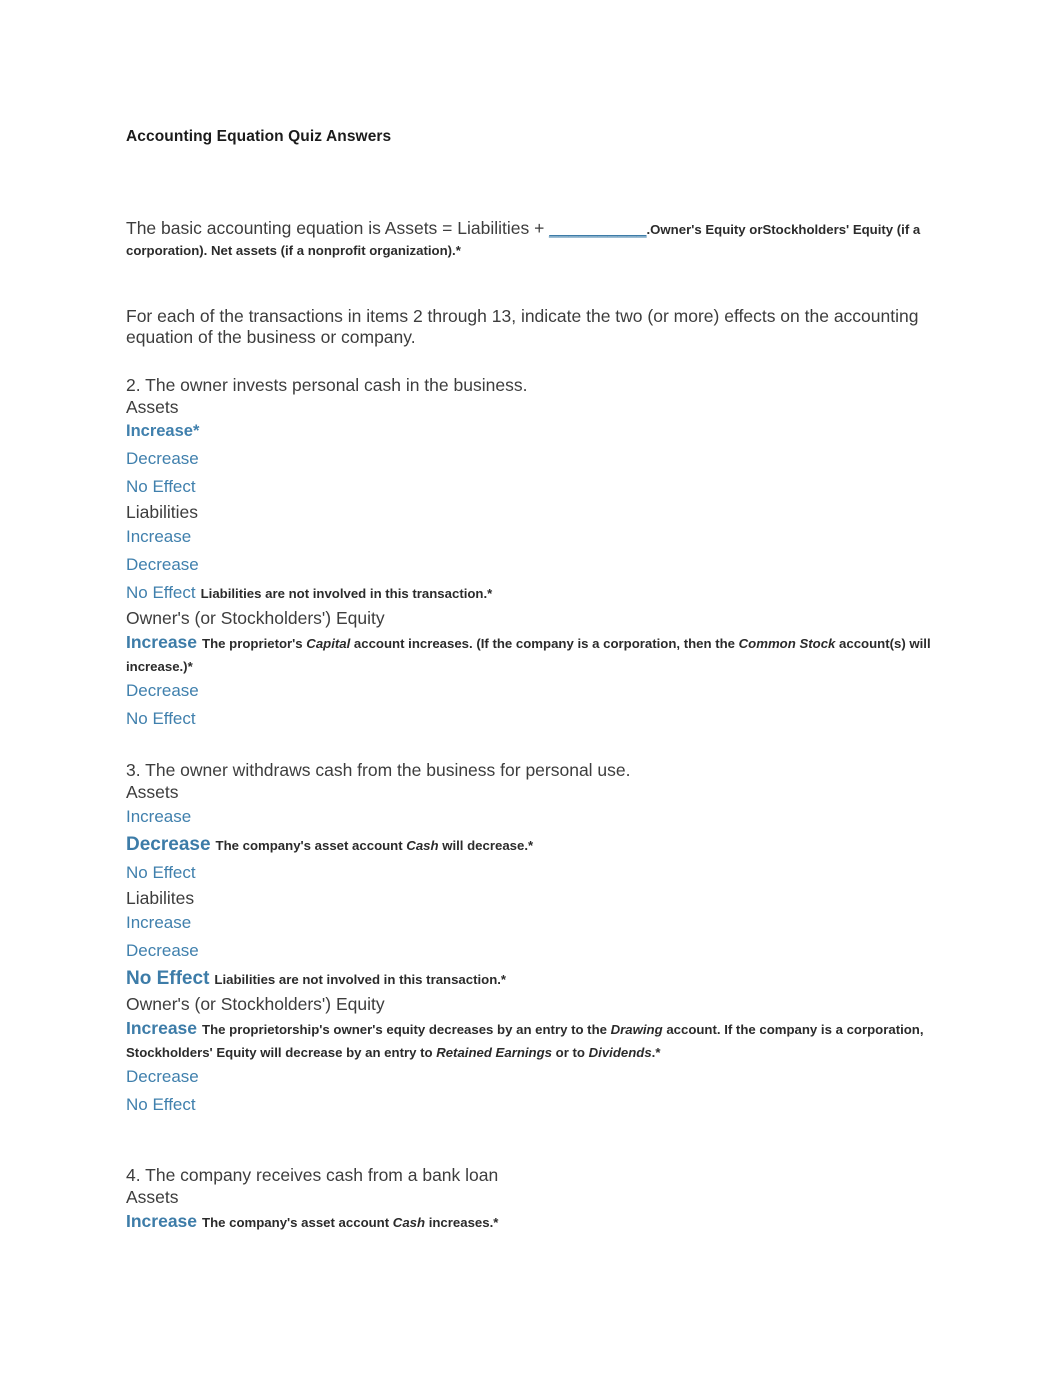  I want to click on question-3-group-liabilities-label: Liabilites, so click(160, 898).